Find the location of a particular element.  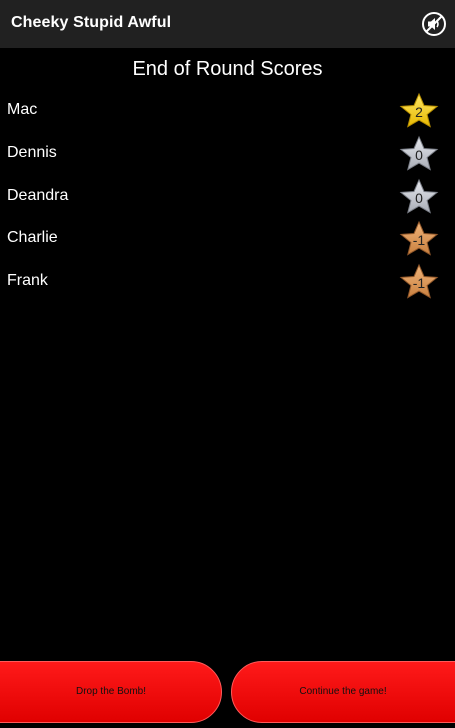

player-name: Dennis is located at coordinates (32, 152).